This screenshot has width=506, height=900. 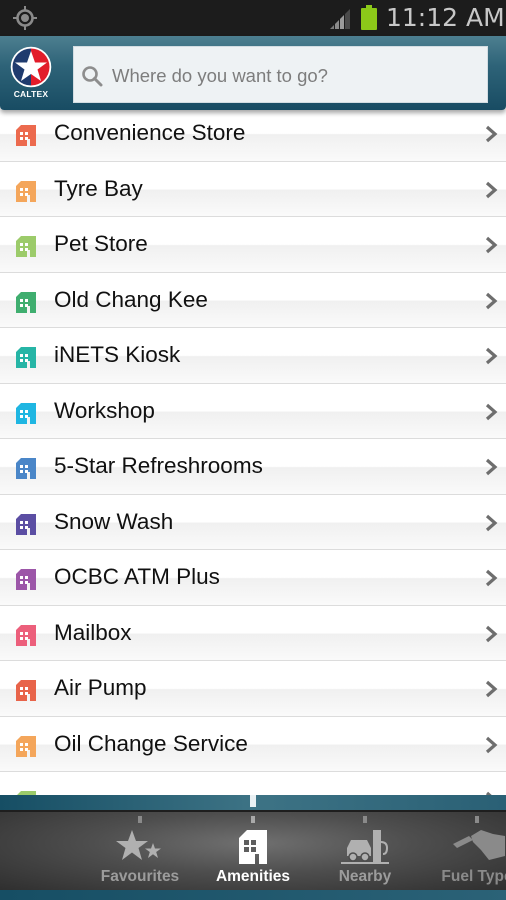 What do you see at coordinates (253, 876) in the screenshot?
I see `tab-label: Amenities` at bounding box center [253, 876].